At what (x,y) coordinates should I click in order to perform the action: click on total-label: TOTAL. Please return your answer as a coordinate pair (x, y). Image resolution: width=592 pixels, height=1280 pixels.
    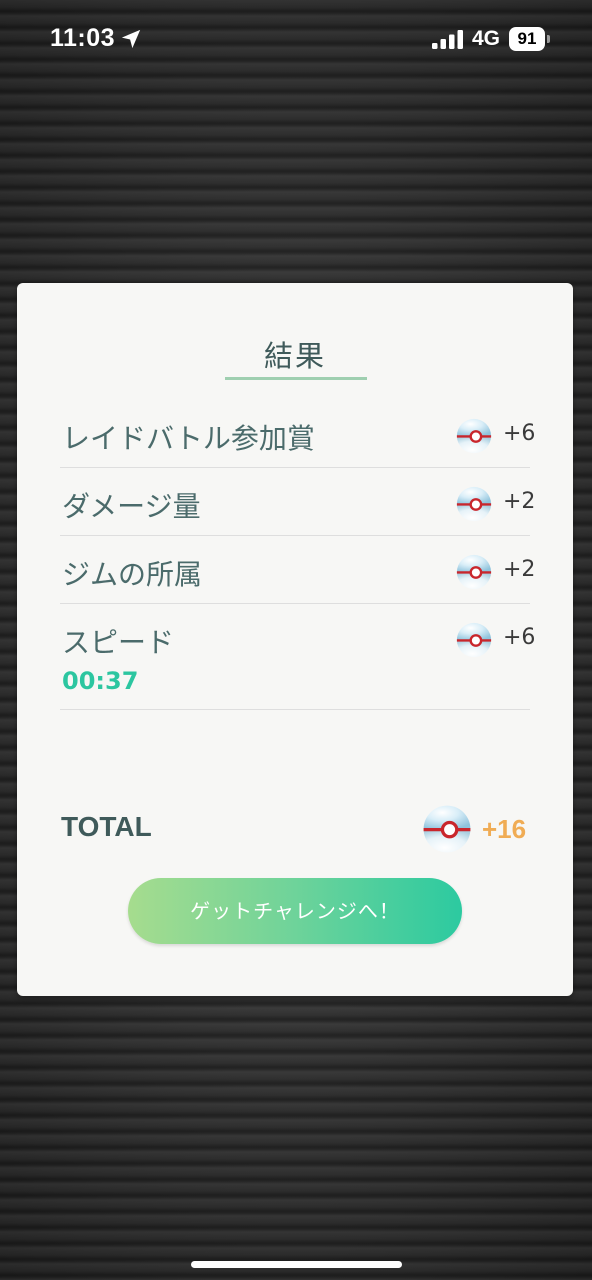
    Looking at the image, I should click on (106, 826).